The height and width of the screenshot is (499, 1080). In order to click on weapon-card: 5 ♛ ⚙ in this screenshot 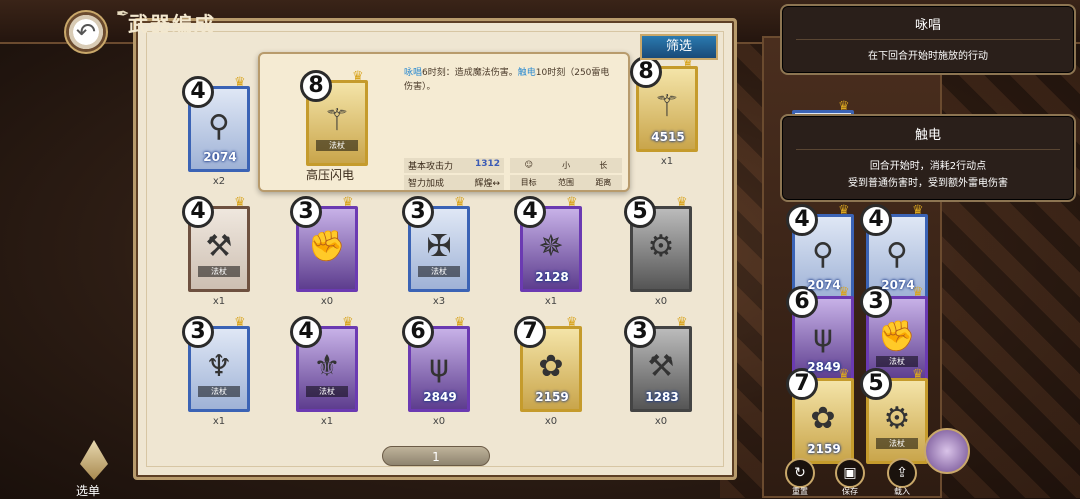, I will do `click(658, 244)`.